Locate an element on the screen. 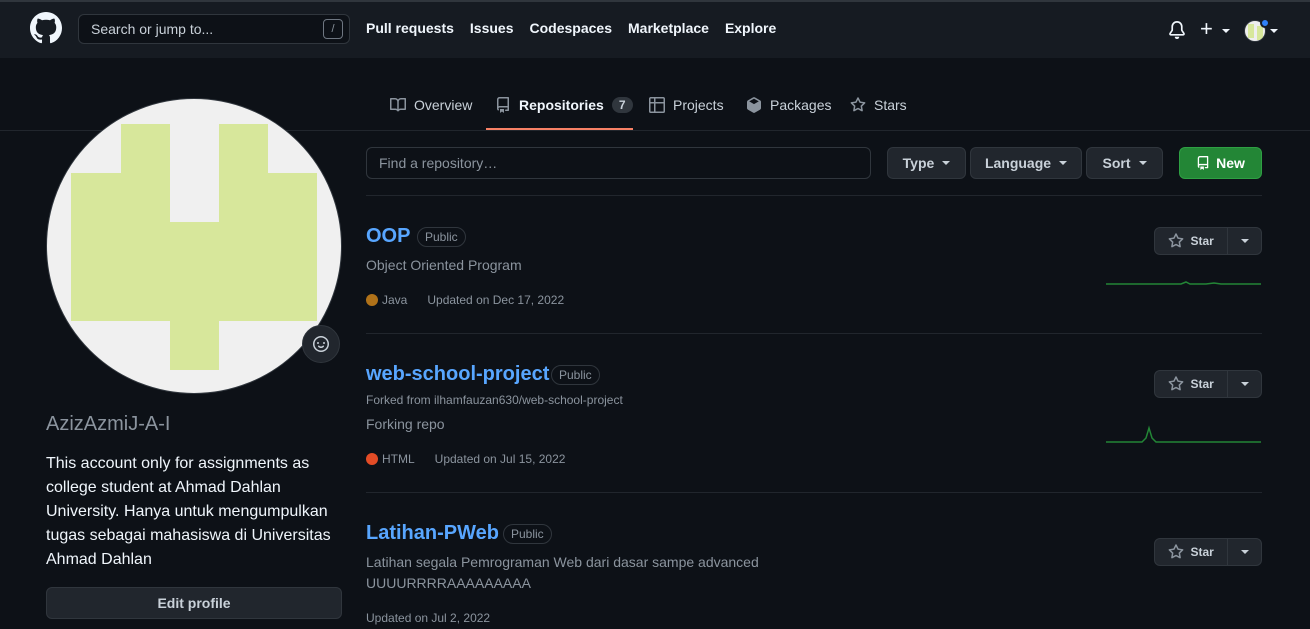 The image size is (1310, 629). nav-explore: Explore is located at coordinates (750, 28).